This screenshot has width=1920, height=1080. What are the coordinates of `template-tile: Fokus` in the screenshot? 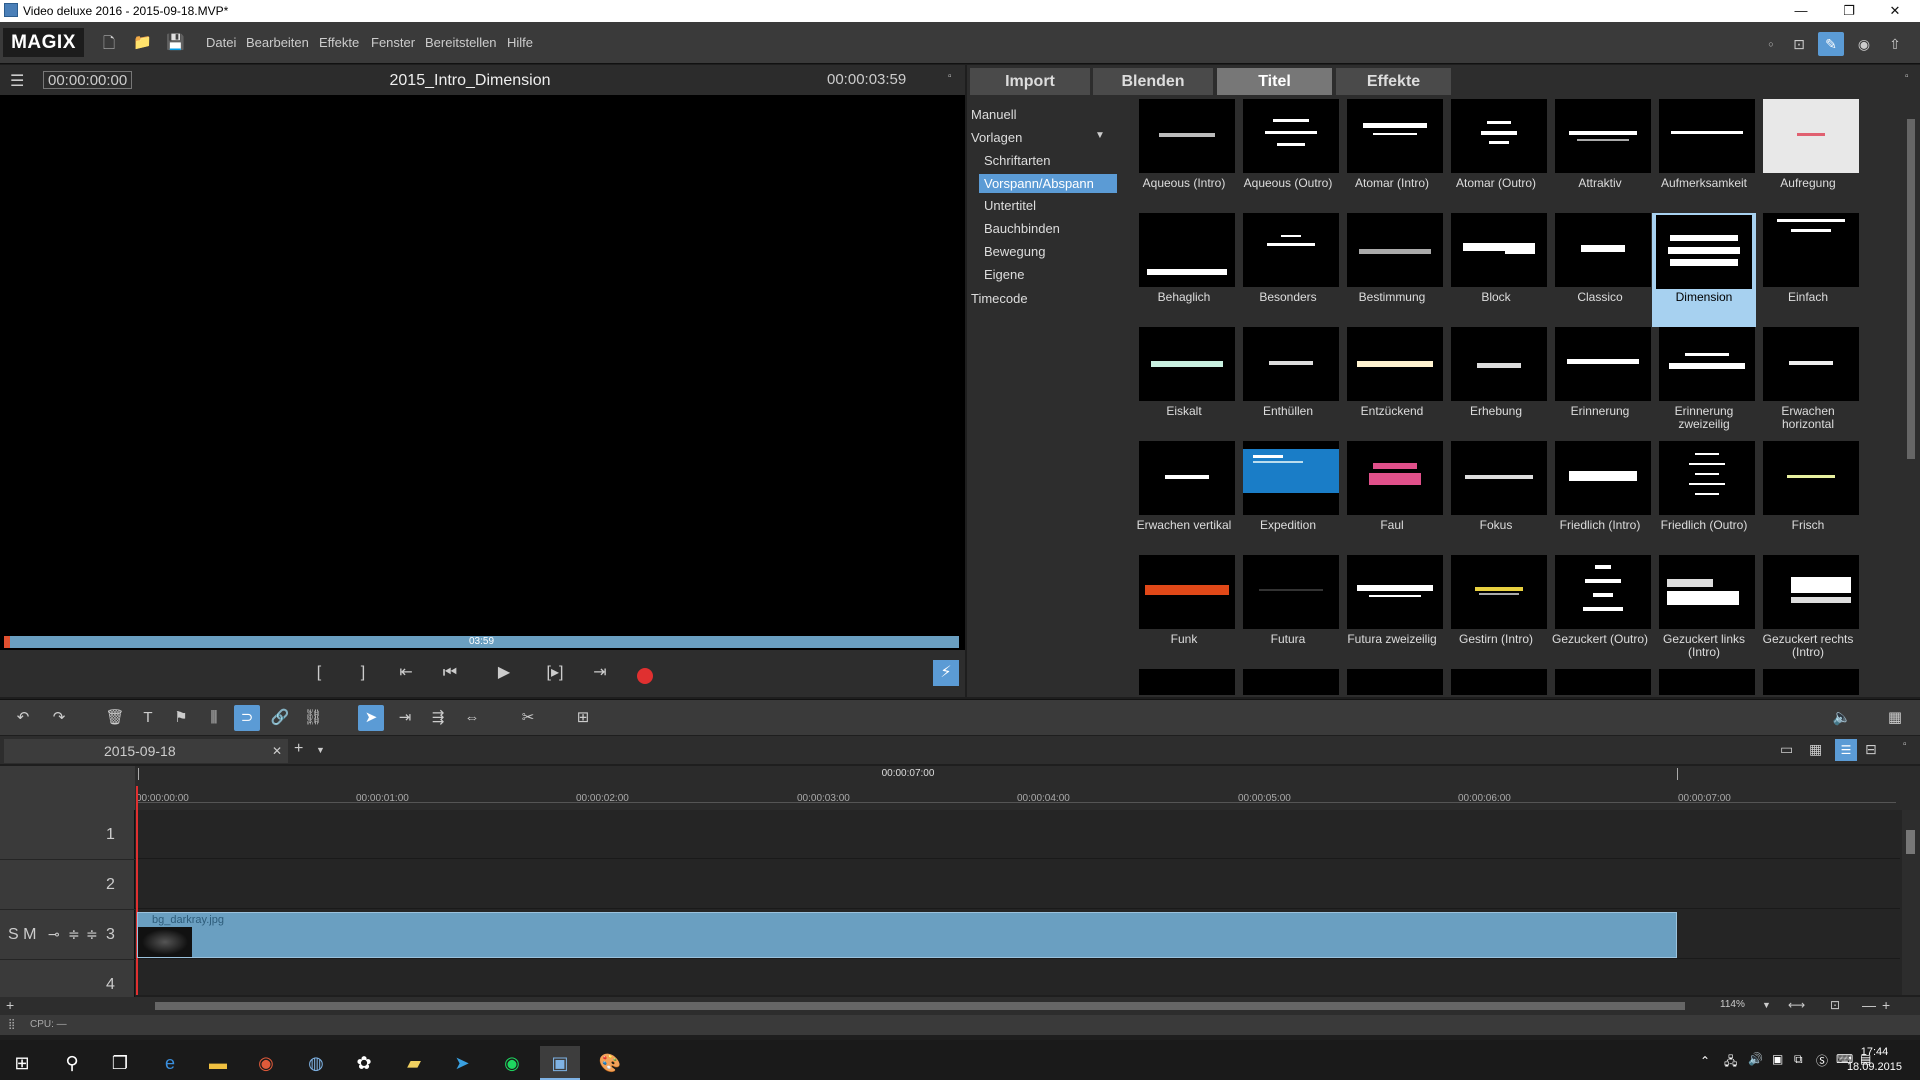 It's located at (1496, 498).